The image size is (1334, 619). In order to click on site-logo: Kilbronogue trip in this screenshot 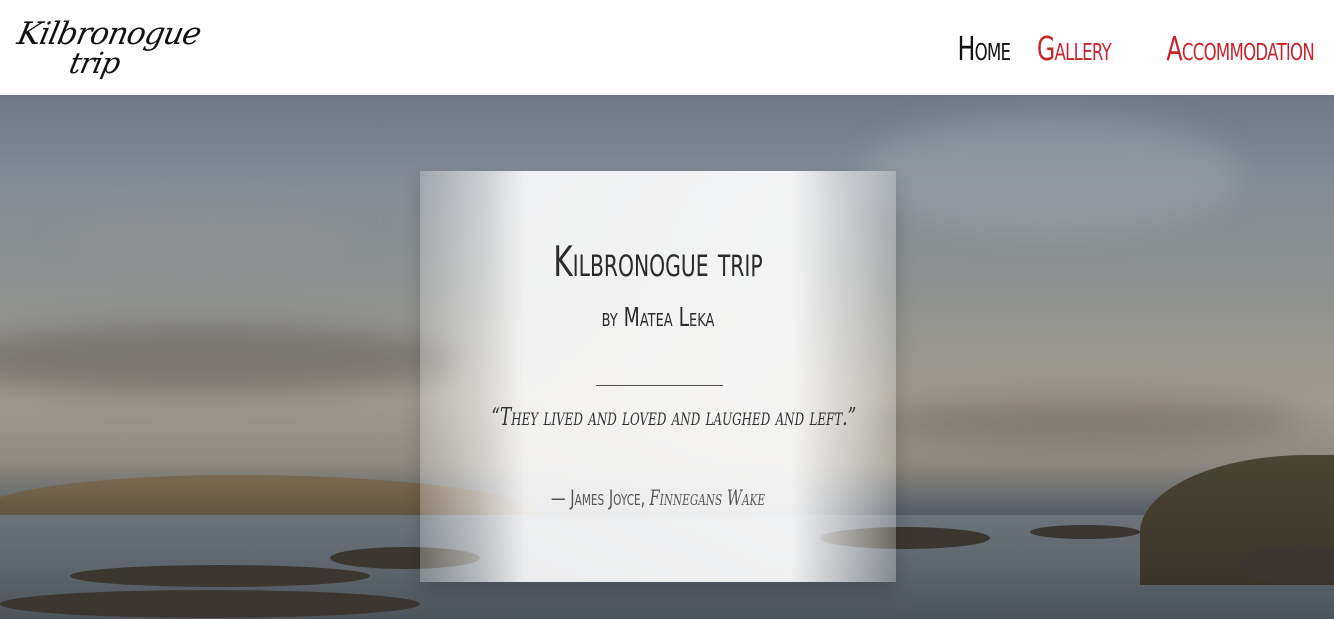, I will do `click(109, 48)`.